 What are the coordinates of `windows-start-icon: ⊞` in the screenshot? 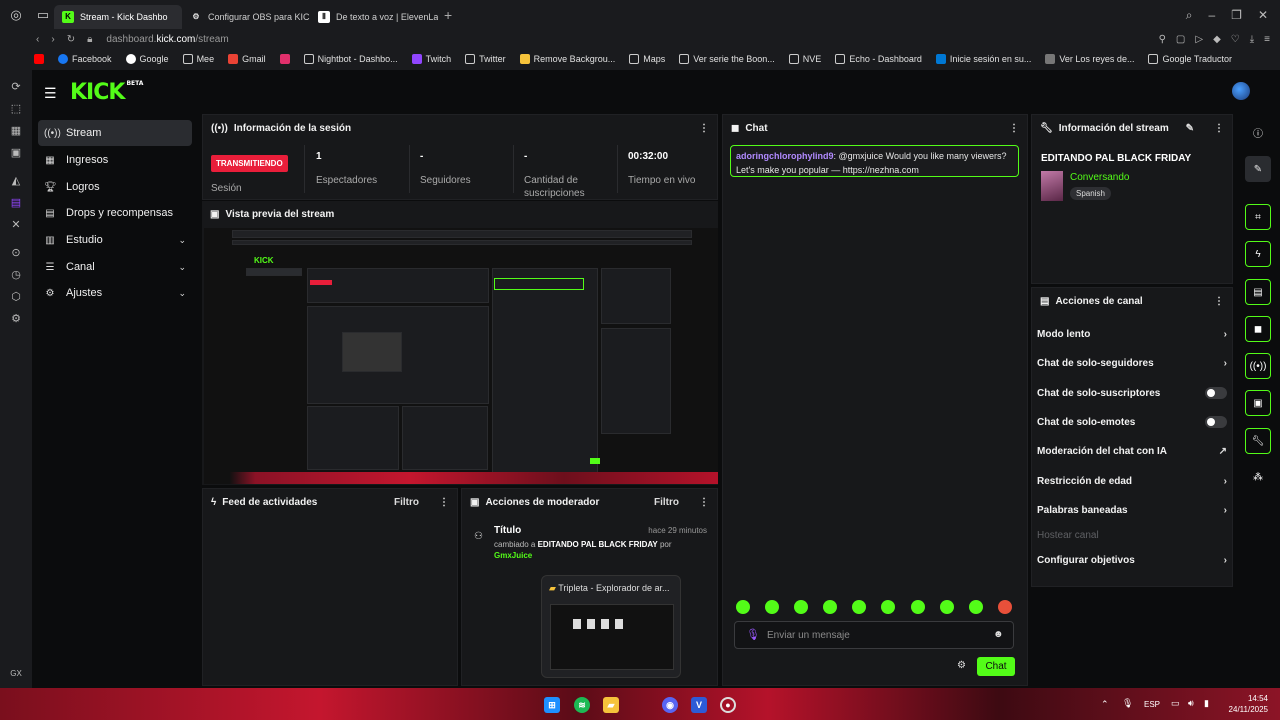 It's located at (552, 705).